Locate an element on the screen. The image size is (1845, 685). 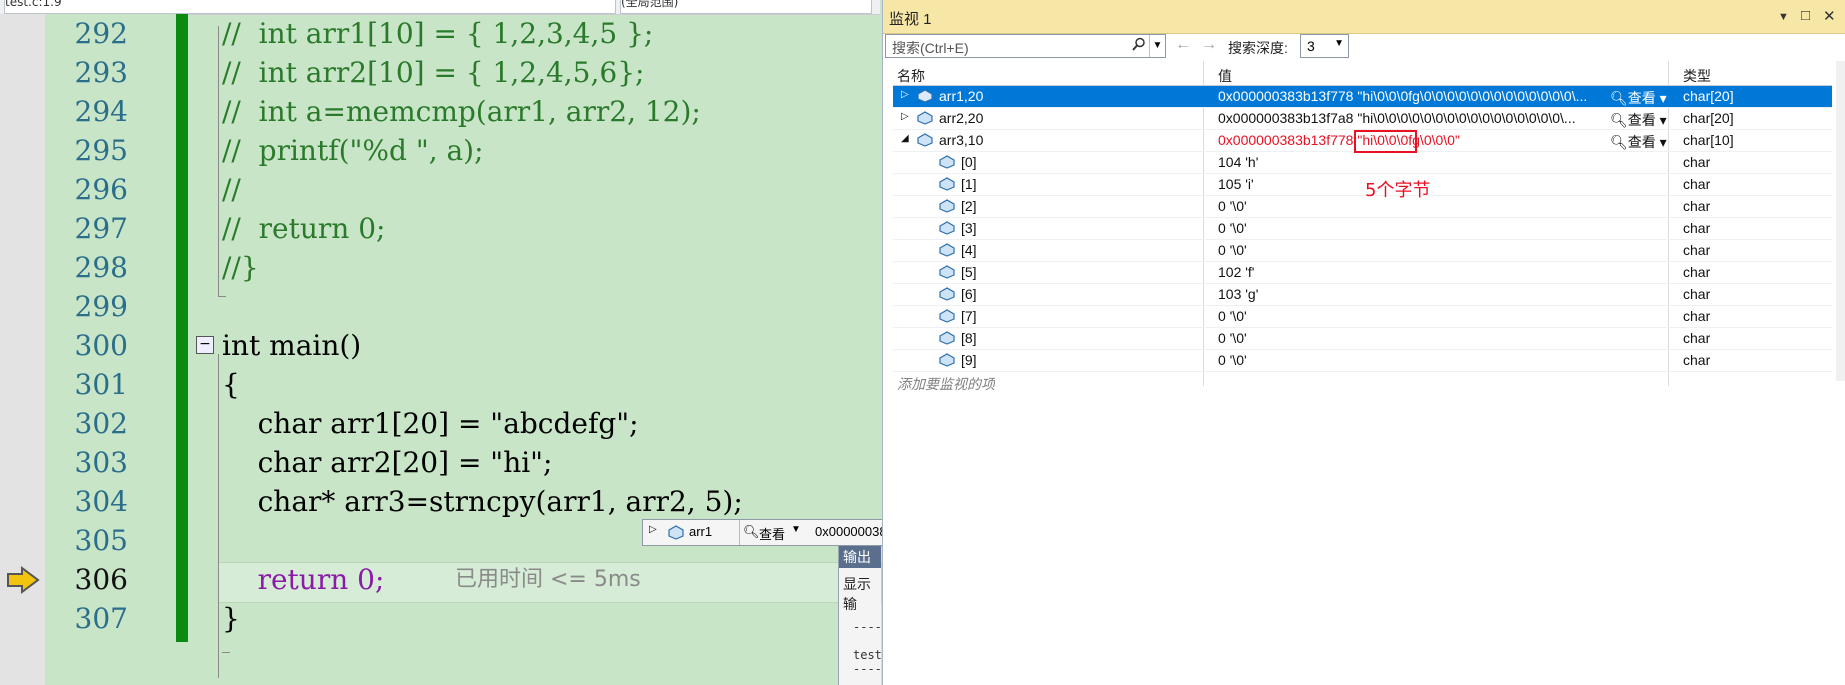
view-button: 查看 is located at coordinates (772, 533).